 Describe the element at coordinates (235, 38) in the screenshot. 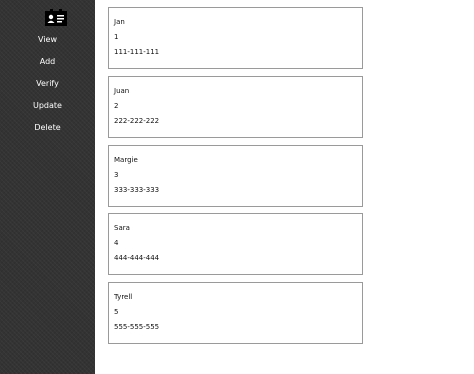

I see `contact-card: Jan 1 111-111-111` at that location.